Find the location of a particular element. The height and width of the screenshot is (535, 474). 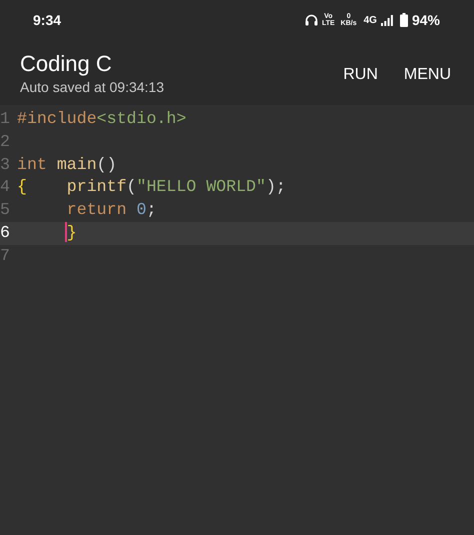

code-token: { is located at coordinates (22, 186).